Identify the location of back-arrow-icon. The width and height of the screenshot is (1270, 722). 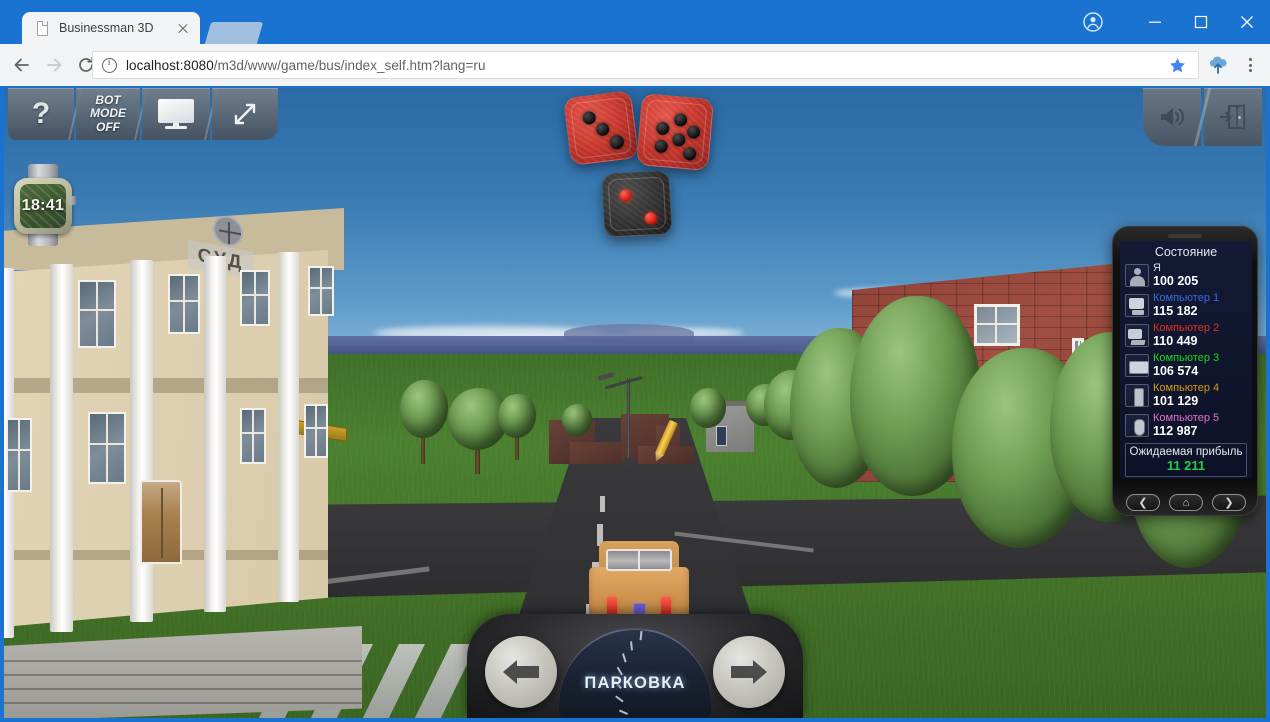
(22, 65).